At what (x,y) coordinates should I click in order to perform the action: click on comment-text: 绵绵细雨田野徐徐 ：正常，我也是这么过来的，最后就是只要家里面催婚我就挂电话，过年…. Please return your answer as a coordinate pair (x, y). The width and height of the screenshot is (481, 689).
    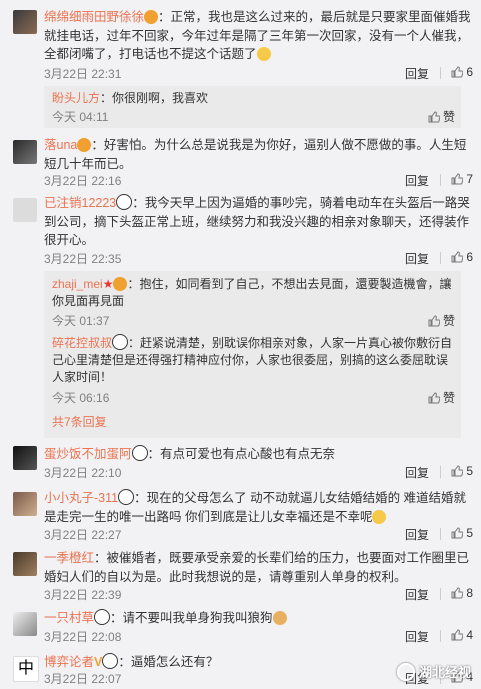
    Looking at the image, I should click on (257, 35).